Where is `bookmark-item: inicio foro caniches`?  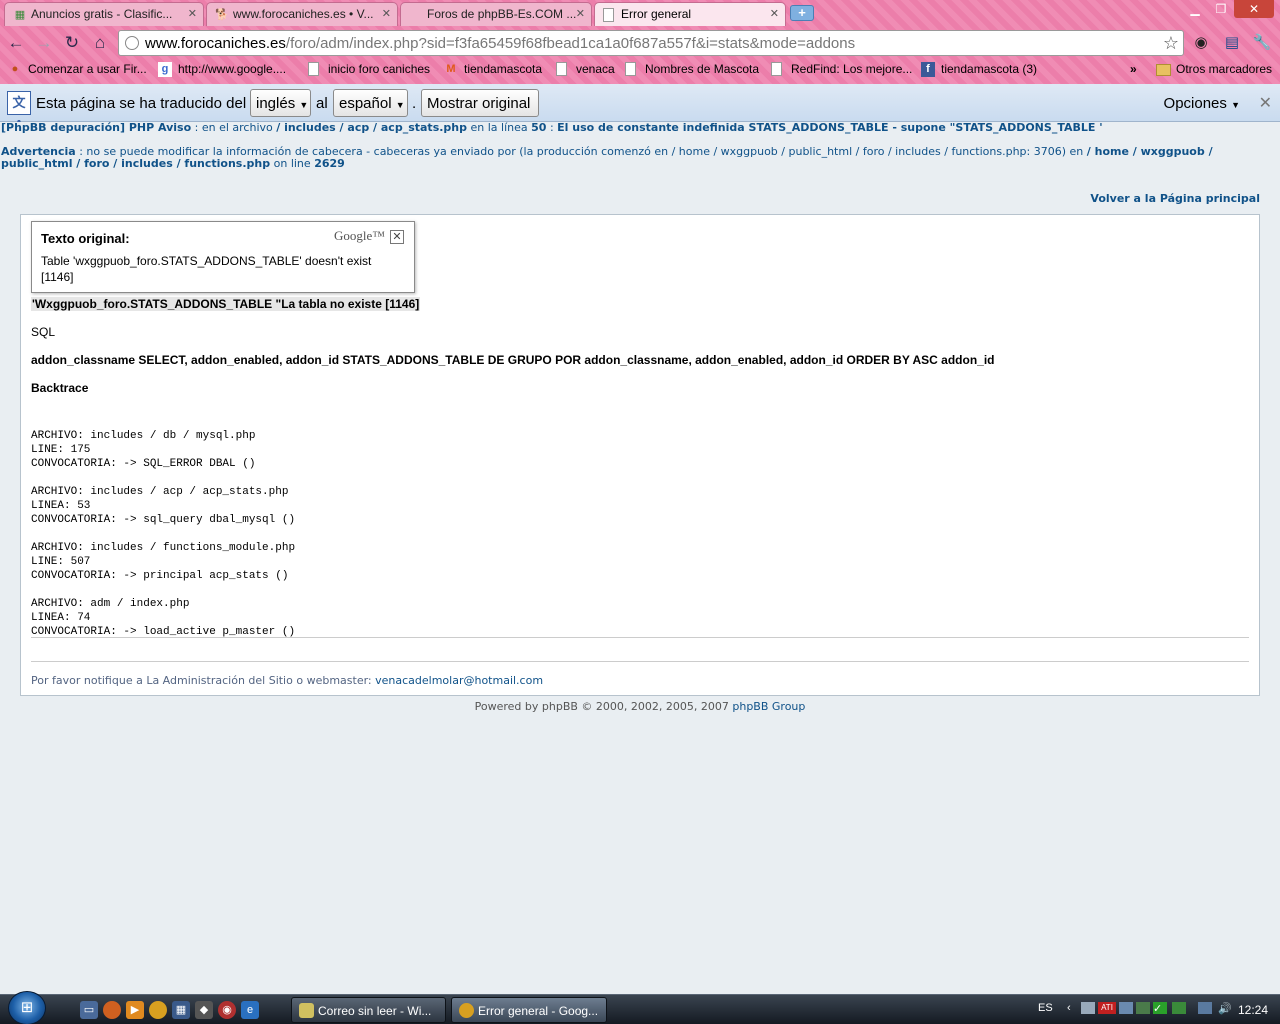
bookmark-item: inicio foro caniches is located at coordinates (369, 69).